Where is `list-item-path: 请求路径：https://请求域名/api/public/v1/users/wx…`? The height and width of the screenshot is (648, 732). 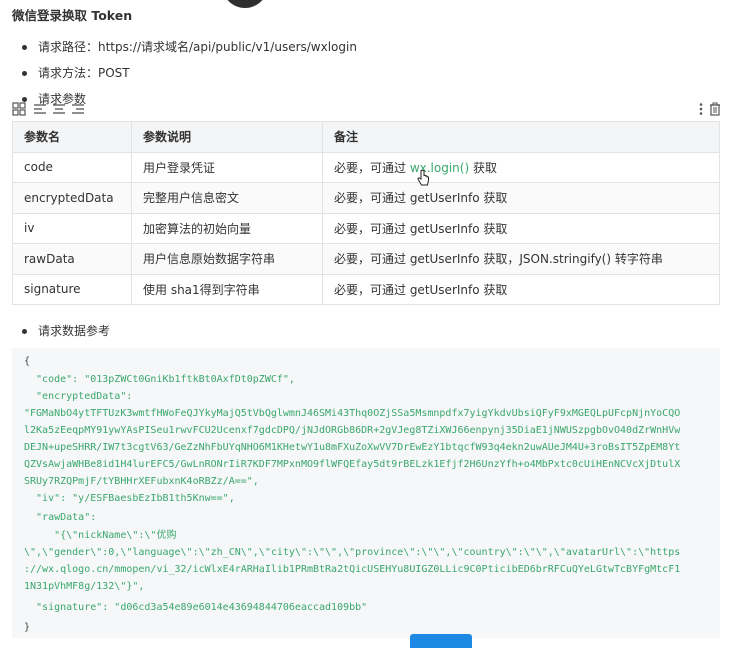 list-item-path: 请求路径：https://请求域名/api/public/v1/users/wx… is located at coordinates (189, 47).